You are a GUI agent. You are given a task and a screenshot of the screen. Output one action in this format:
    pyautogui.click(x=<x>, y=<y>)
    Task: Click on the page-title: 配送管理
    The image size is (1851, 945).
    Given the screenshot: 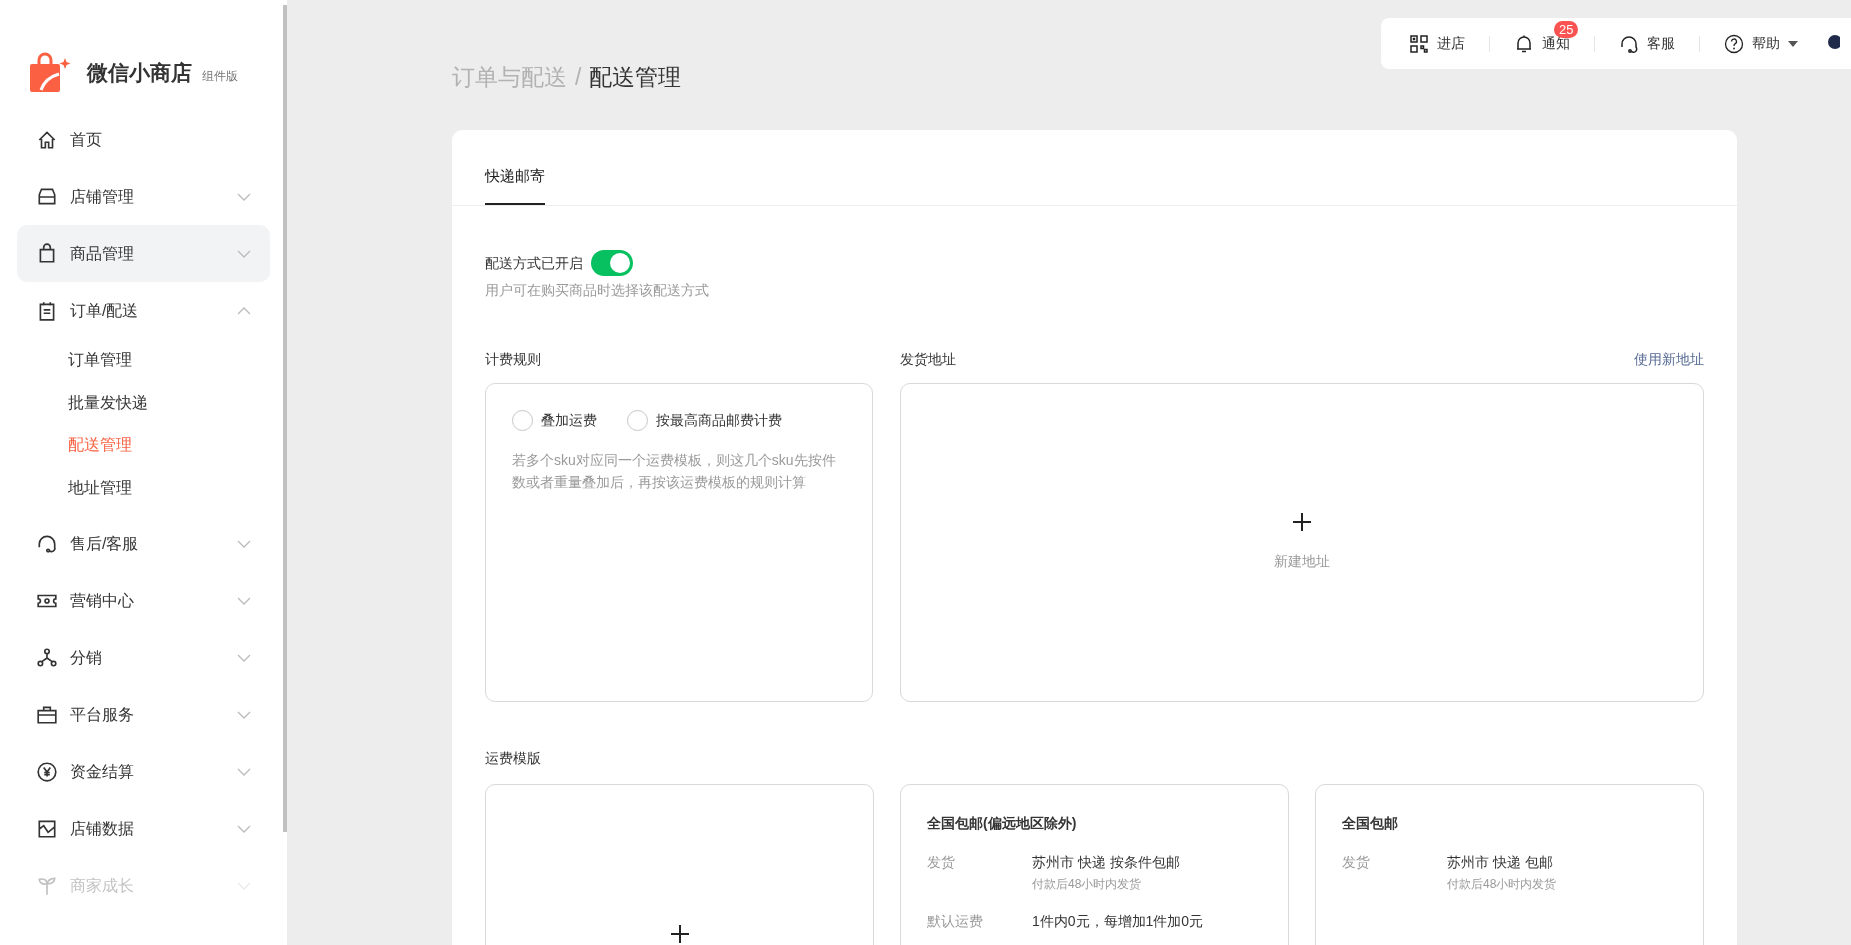 What is the action you would take?
    pyautogui.click(x=635, y=77)
    